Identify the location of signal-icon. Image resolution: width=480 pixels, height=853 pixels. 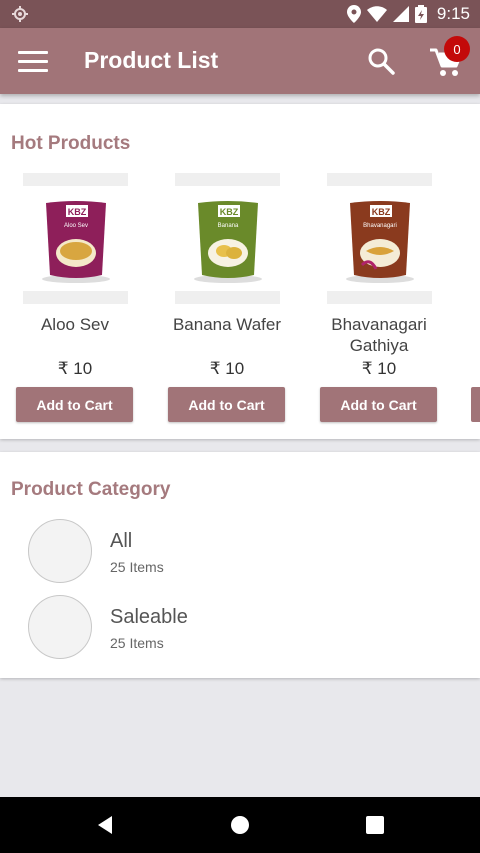
(400, 14).